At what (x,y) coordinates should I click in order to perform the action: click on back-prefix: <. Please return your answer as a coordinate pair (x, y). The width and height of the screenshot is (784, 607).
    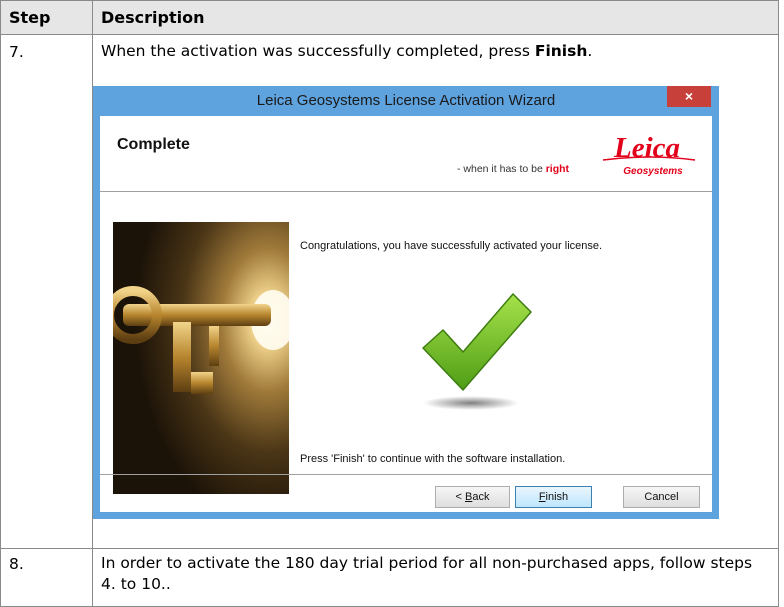
    Looking at the image, I should click on (460, 497).